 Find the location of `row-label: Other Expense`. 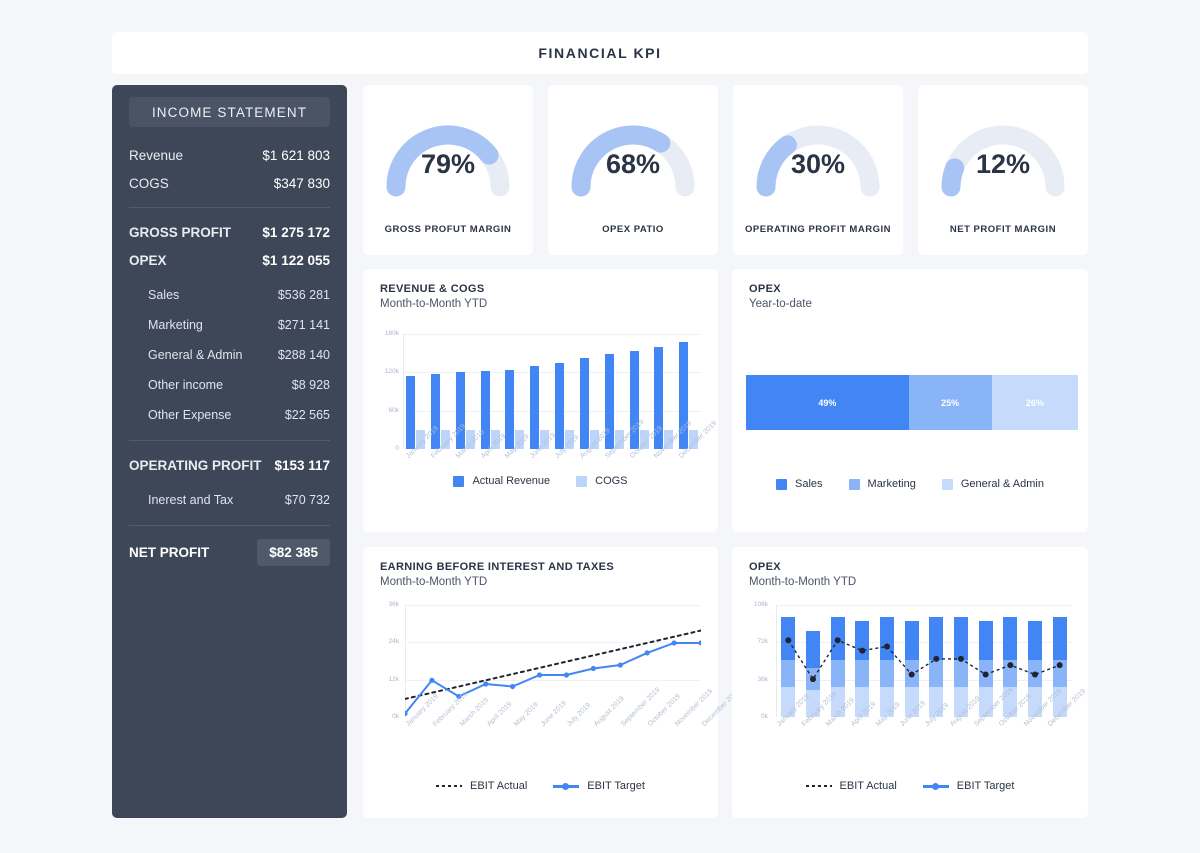

row-label: Other Expense is located at coordinates (190, 415).